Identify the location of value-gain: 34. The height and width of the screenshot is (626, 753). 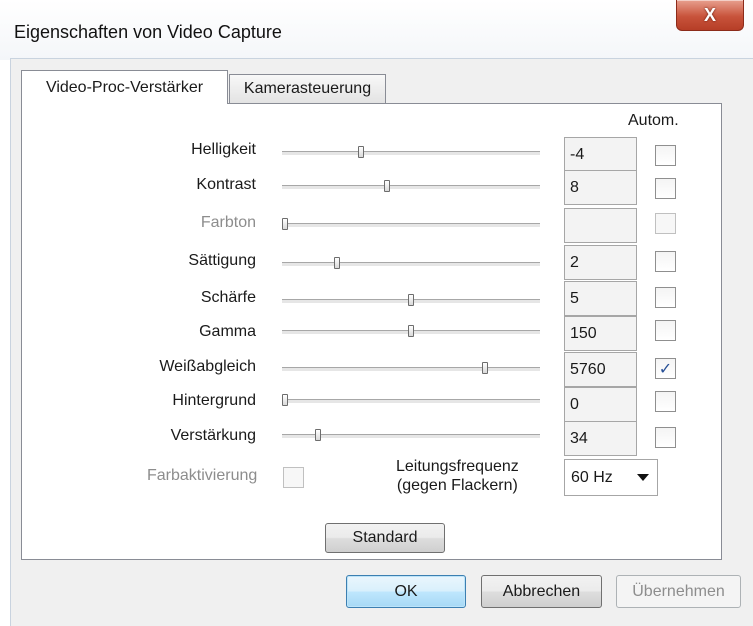
(600, 438).